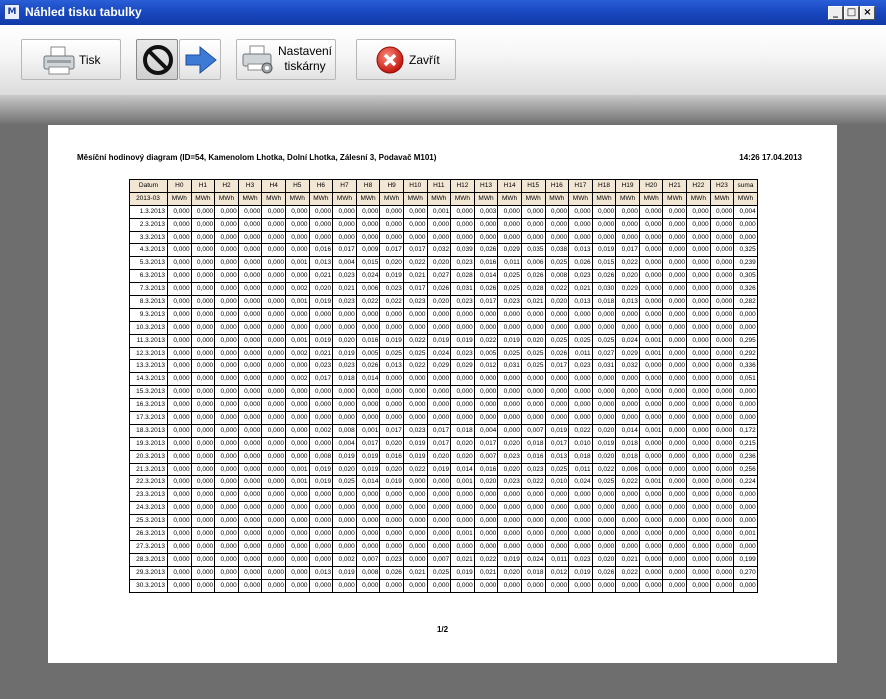 The height and width of the screenshot is (699, 886). What do you see at coordinates (533, 186) in the screenshot?
I see `column-header: H15` at bounding box center [533, 186].